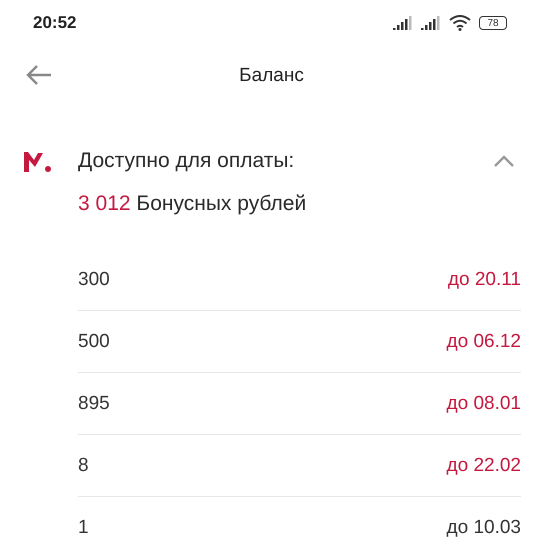 This screenshot has height=545, width=543. Describe the element at coordinates (94, 403) in the screenshot. I see `bonus-amount: 895` at that location.